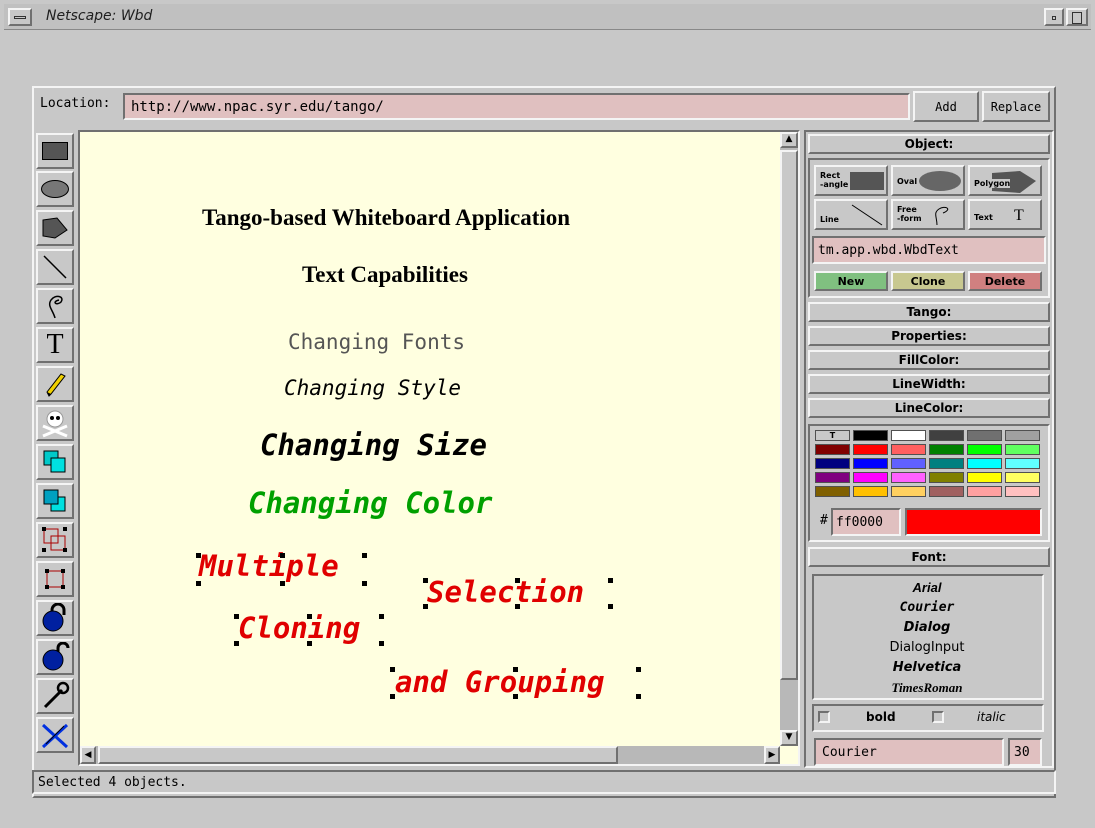 Image resolution: width=1095 pixels, height=828 pixels. What do you see at coordinates (927, 627) in the screenshot?
I see `font-item-dialog: Dialog` at bounding box center [927, 627].